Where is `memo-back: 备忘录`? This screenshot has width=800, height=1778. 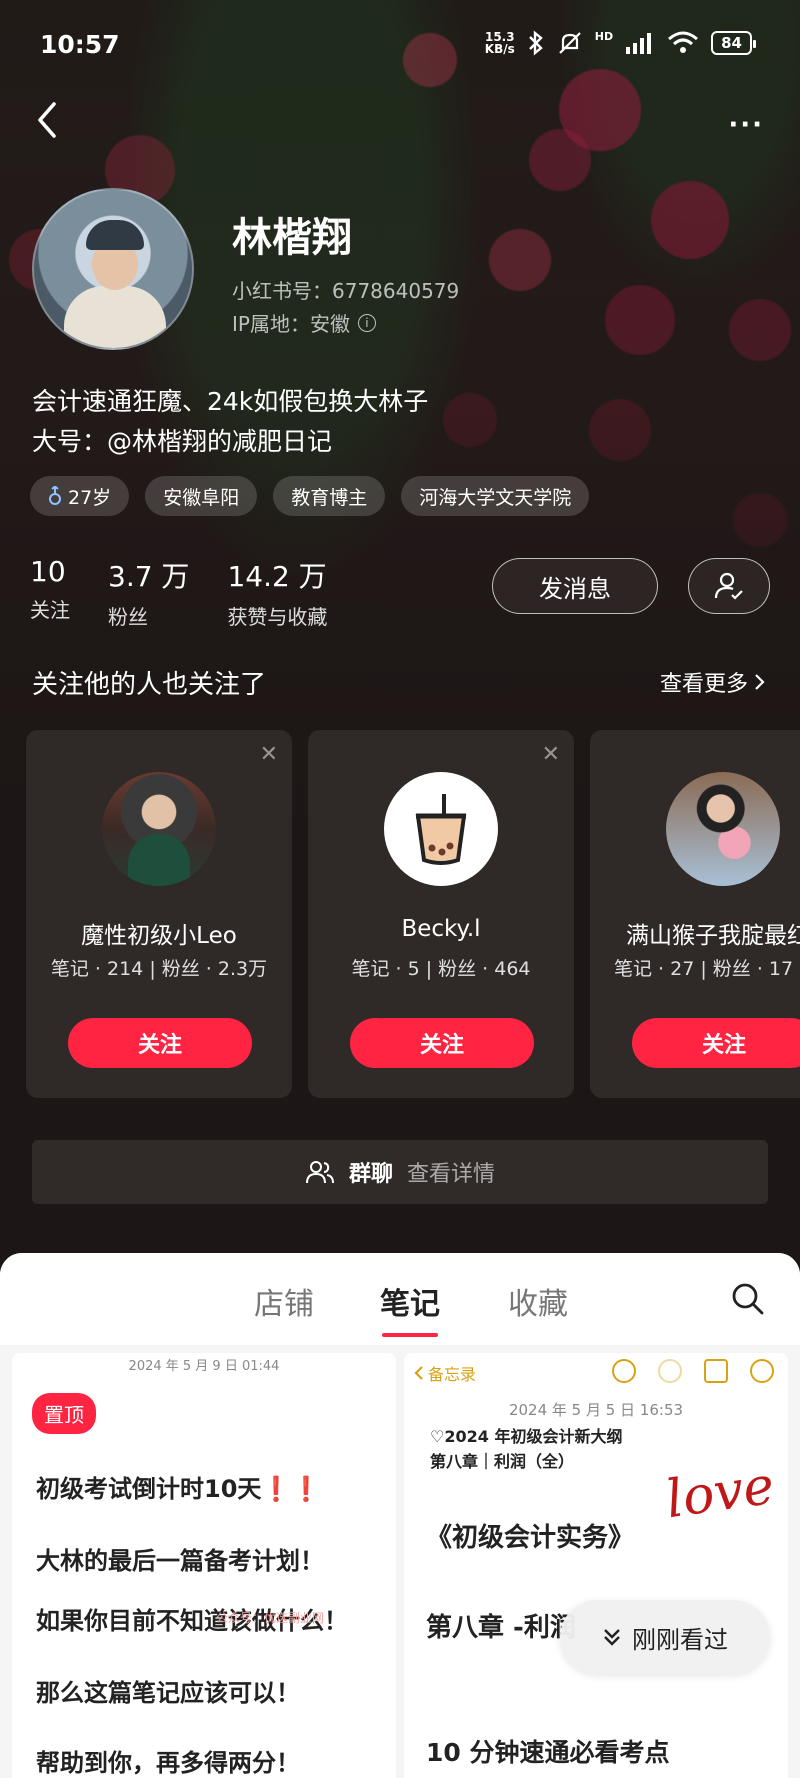
memo-back: 备忘录 is located at coordinates (445, 1373).